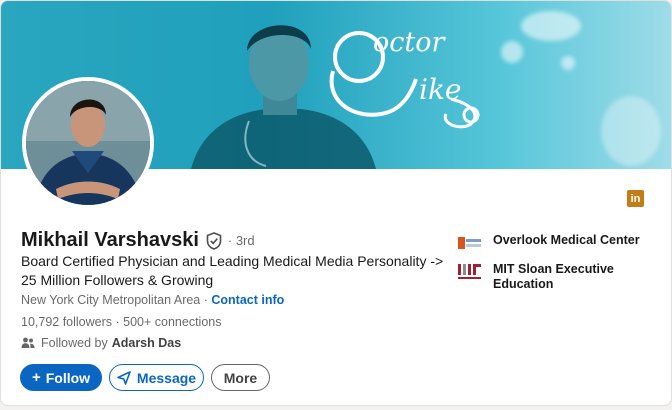 Image resolution: width=672 pixels, height=410 pixels. I want to click on profile-avatar, so click(88, 143).